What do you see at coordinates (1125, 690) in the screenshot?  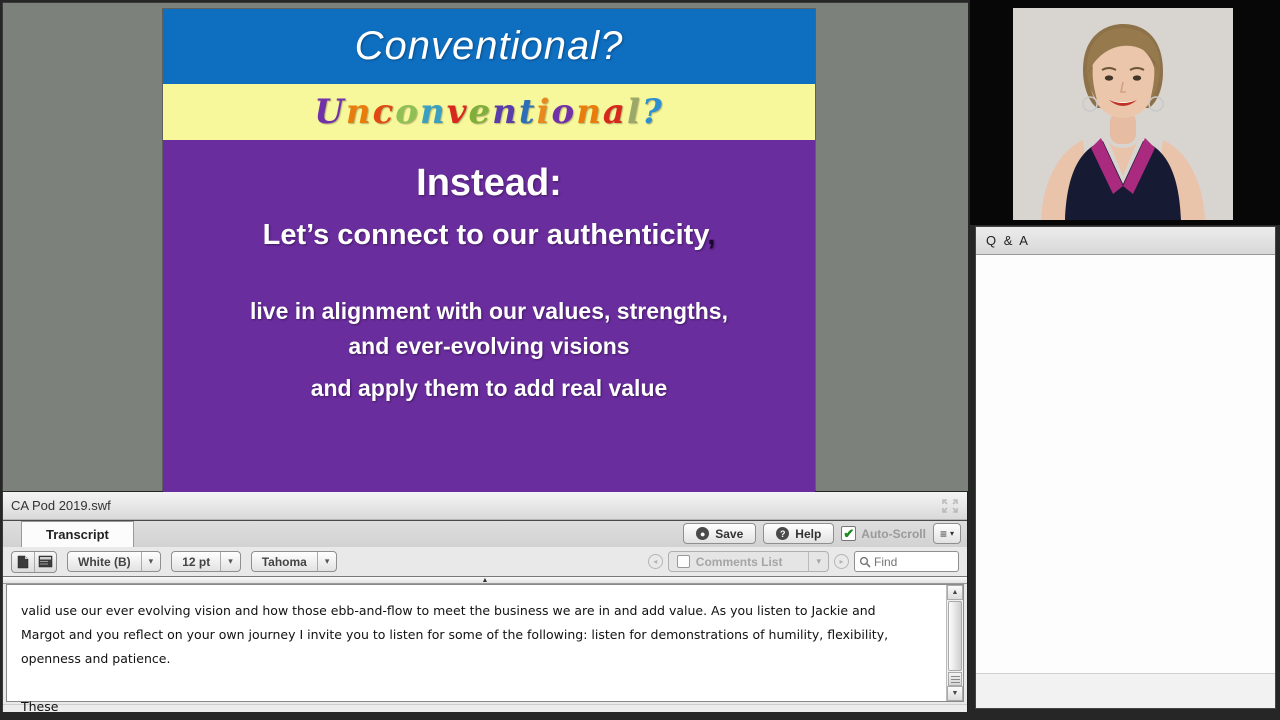 I see `qa-footer` at bounding box center [1125, 690].